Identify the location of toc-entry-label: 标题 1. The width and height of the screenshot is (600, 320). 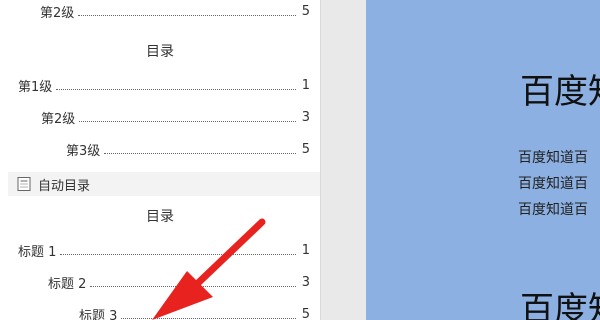
(37, 252).